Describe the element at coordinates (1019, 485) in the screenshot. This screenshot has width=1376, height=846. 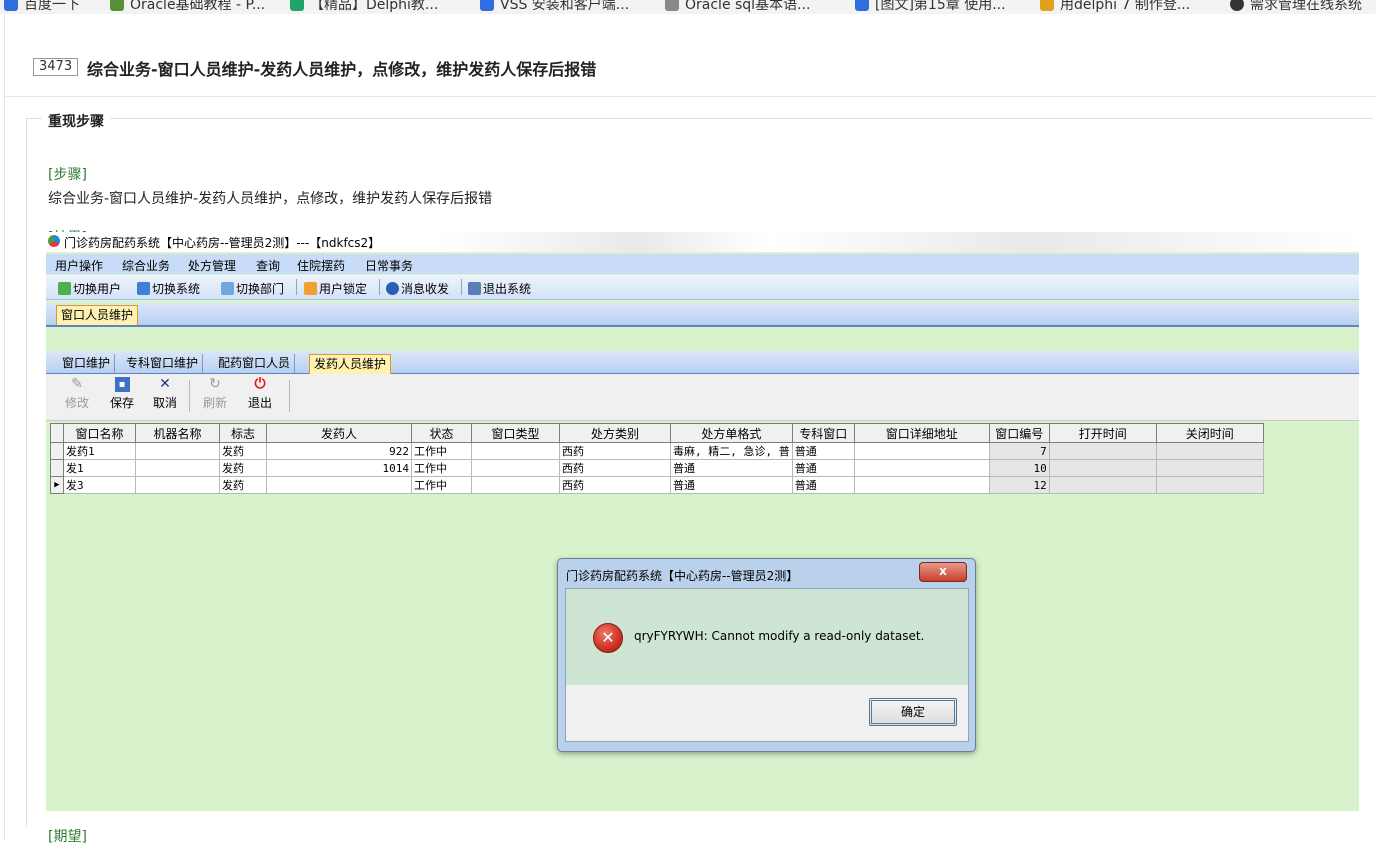
I see `grid-cell: 12` at that location.